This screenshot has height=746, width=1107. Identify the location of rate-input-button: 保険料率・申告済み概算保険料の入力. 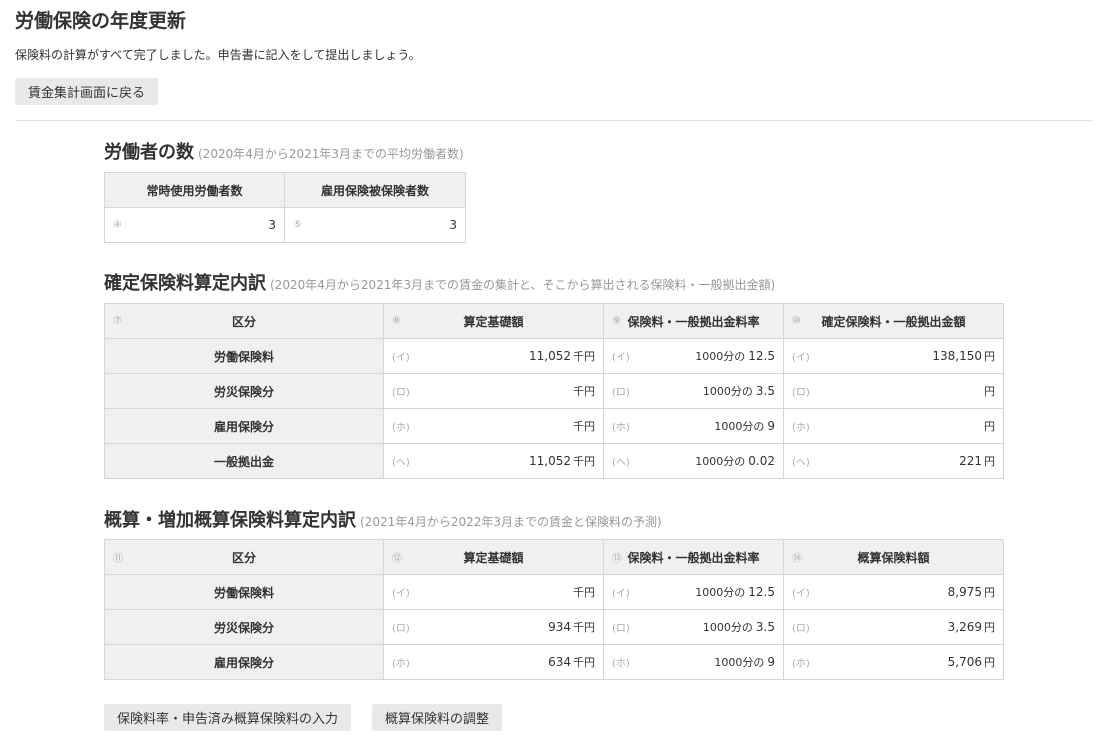
(228, 717).